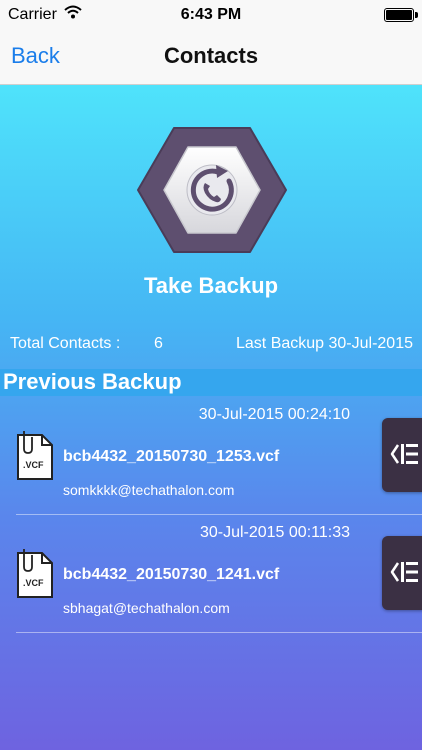  I want to click on section-title: Previous Backup, so click(92, 381).